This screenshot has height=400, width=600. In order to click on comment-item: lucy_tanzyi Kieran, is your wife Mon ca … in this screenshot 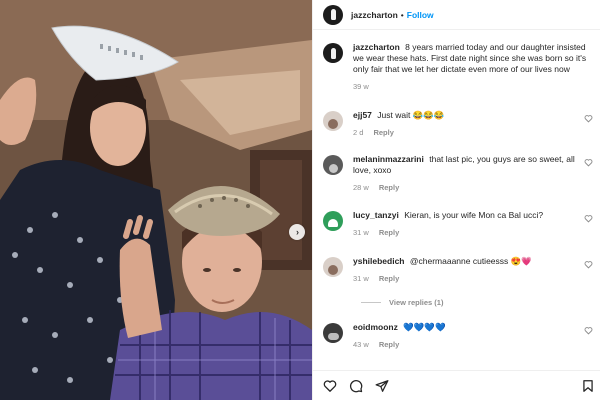, I will do `click(458, 223)`.